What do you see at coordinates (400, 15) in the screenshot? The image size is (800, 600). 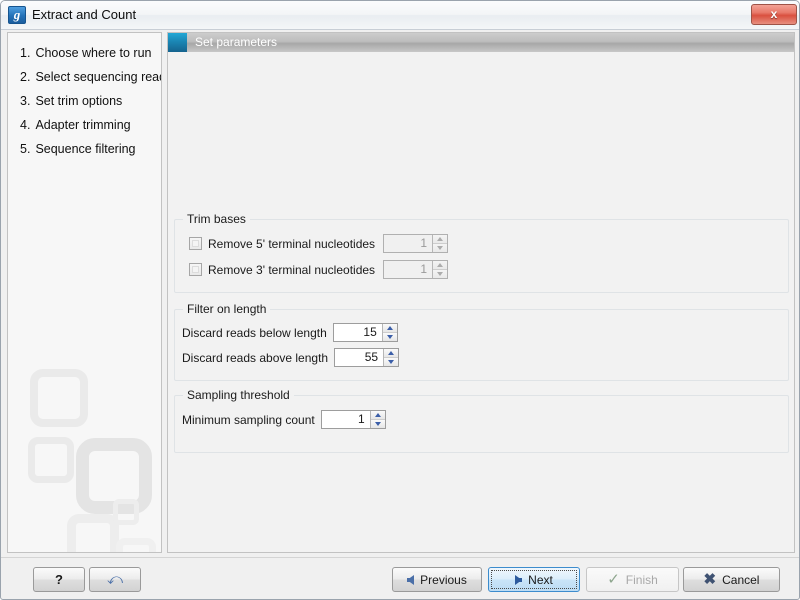 I see `title-bar: g Extract and Count x` at bounding box center [400, 15].